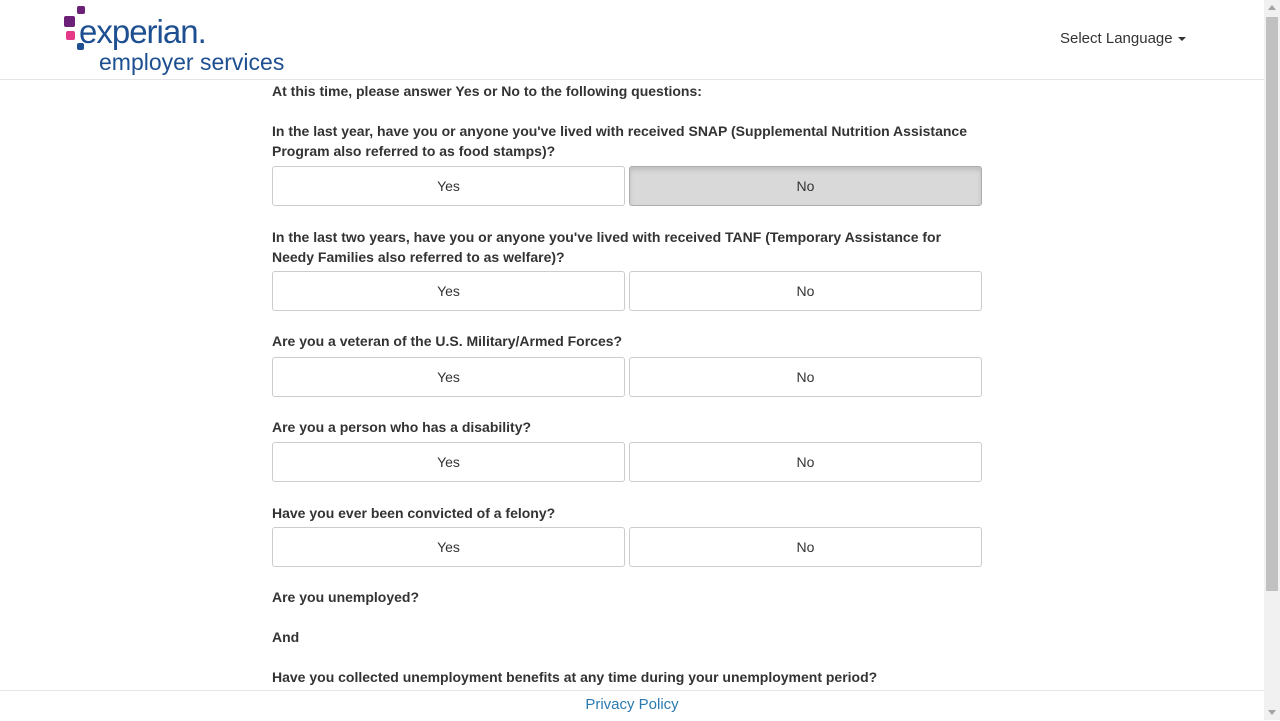 The width and height of the screenshot is (1280, 721). Describe the element at coordinates (448, 462) in the screenshot. I see `disability-yes-button: Yes` at that location.